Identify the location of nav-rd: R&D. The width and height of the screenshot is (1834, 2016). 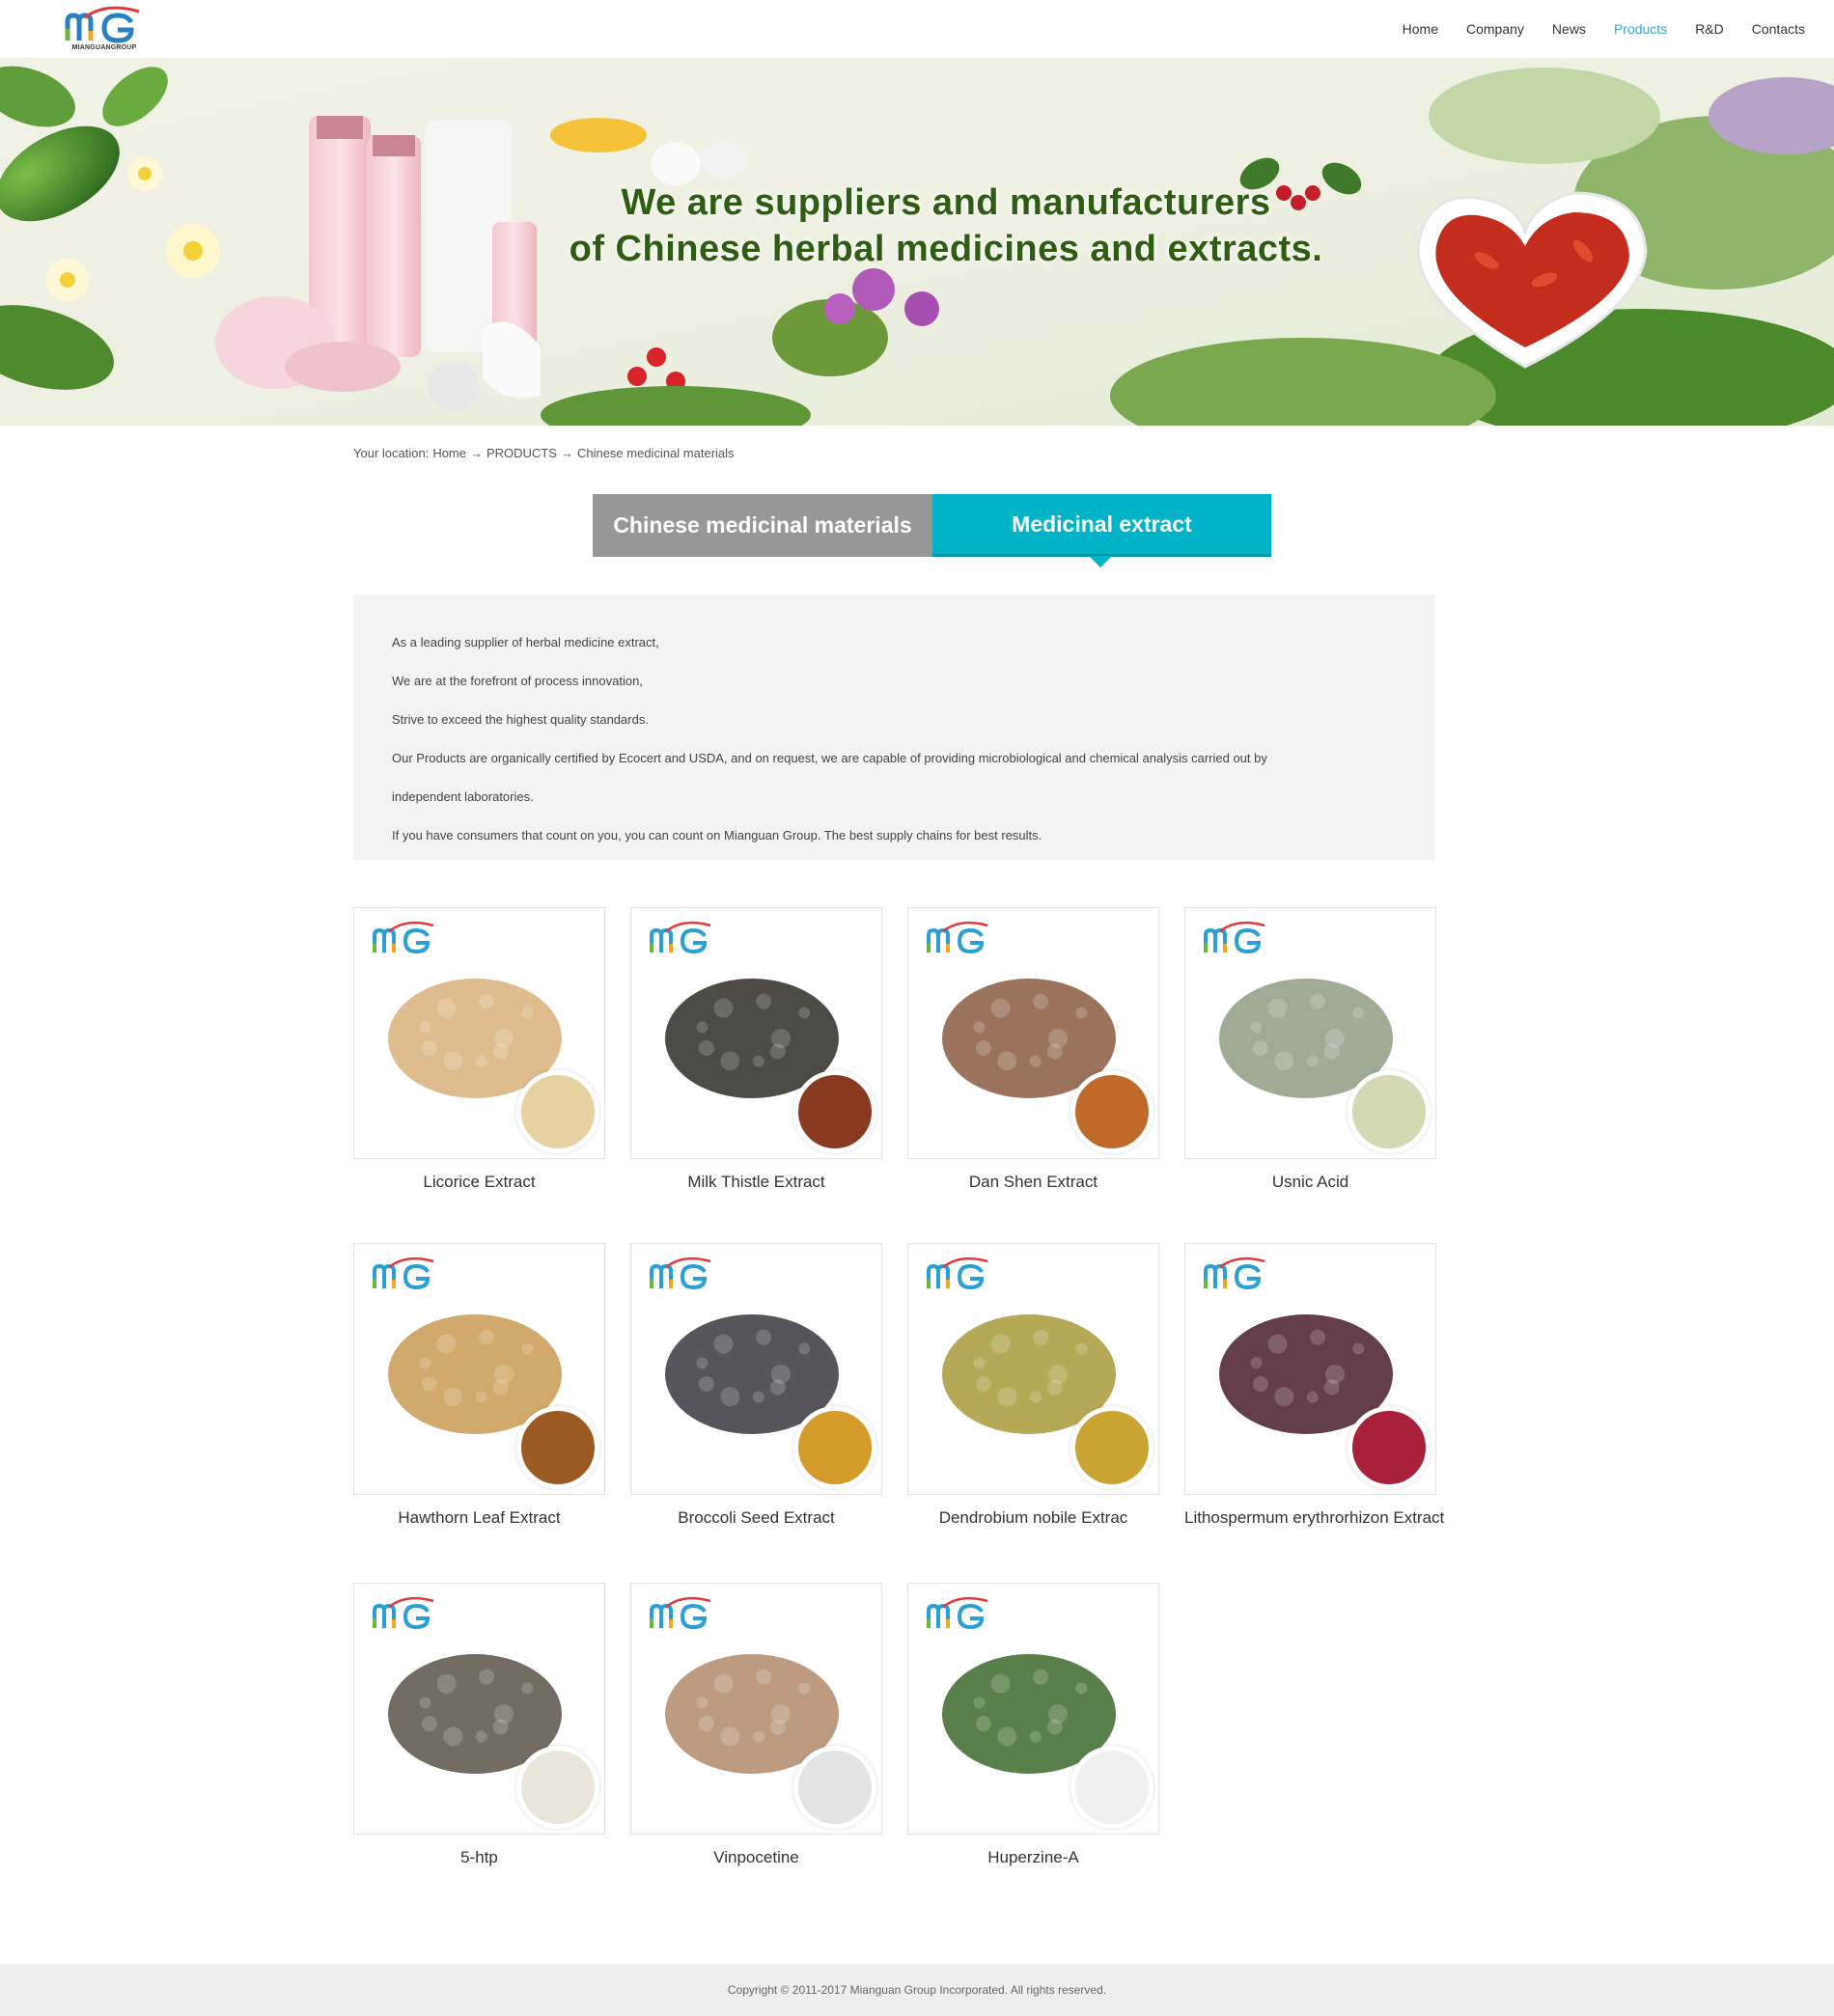
(1709, 29).